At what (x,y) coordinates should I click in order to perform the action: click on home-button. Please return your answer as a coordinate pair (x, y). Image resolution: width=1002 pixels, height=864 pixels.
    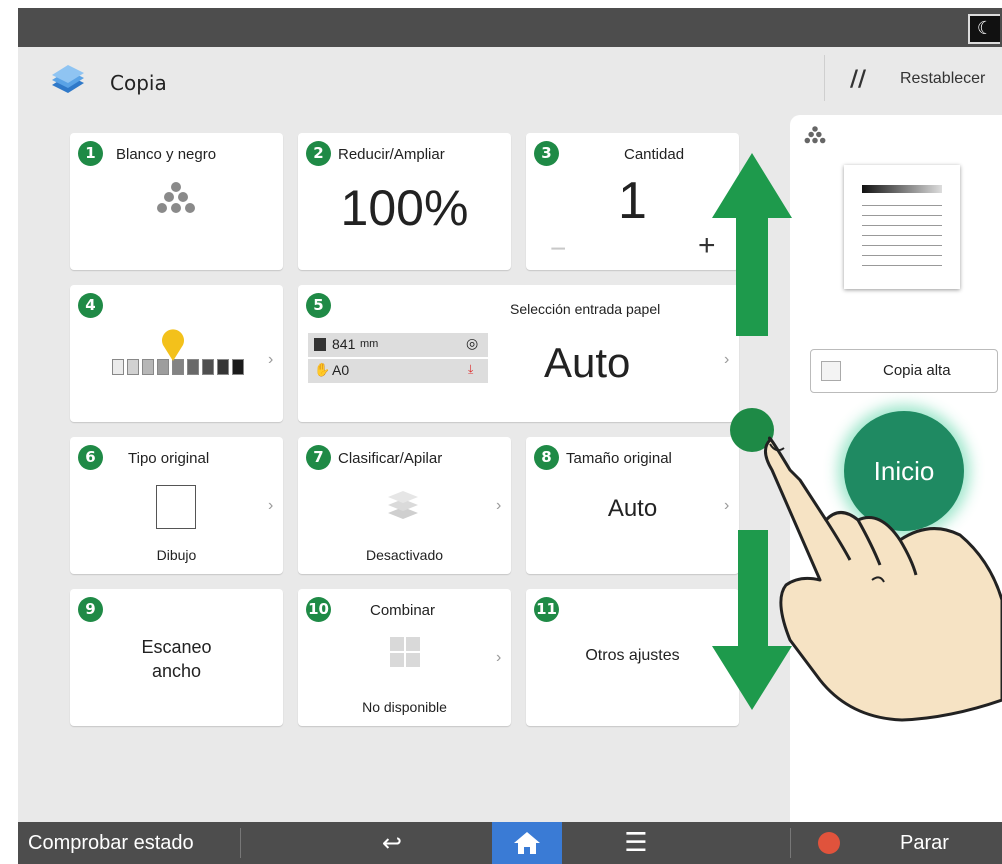
    Looking at the image, I should click on (527, 843).